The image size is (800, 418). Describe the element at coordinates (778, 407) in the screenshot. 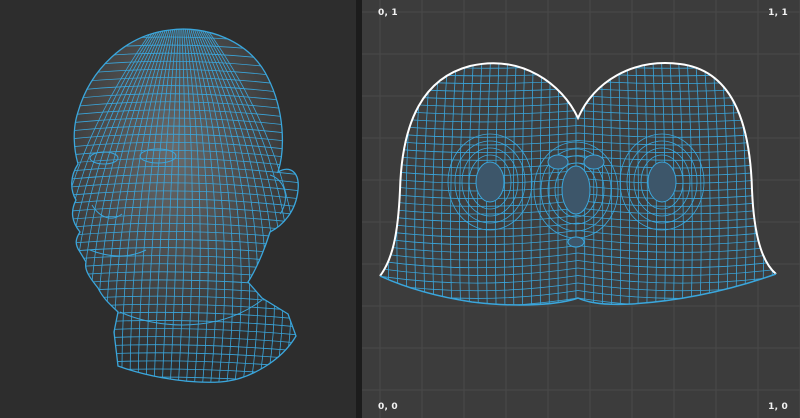

I see `uv-corner-label-bottom-right: 1, 0` at that location.